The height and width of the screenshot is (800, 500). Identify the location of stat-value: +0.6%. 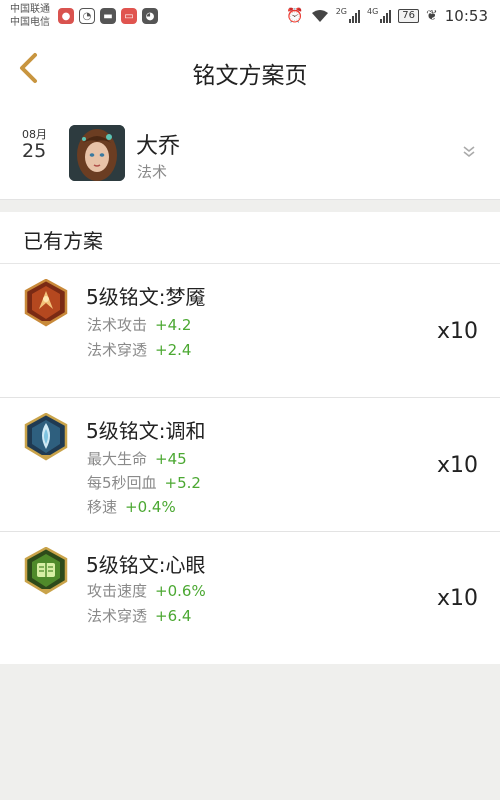
(180, 591).